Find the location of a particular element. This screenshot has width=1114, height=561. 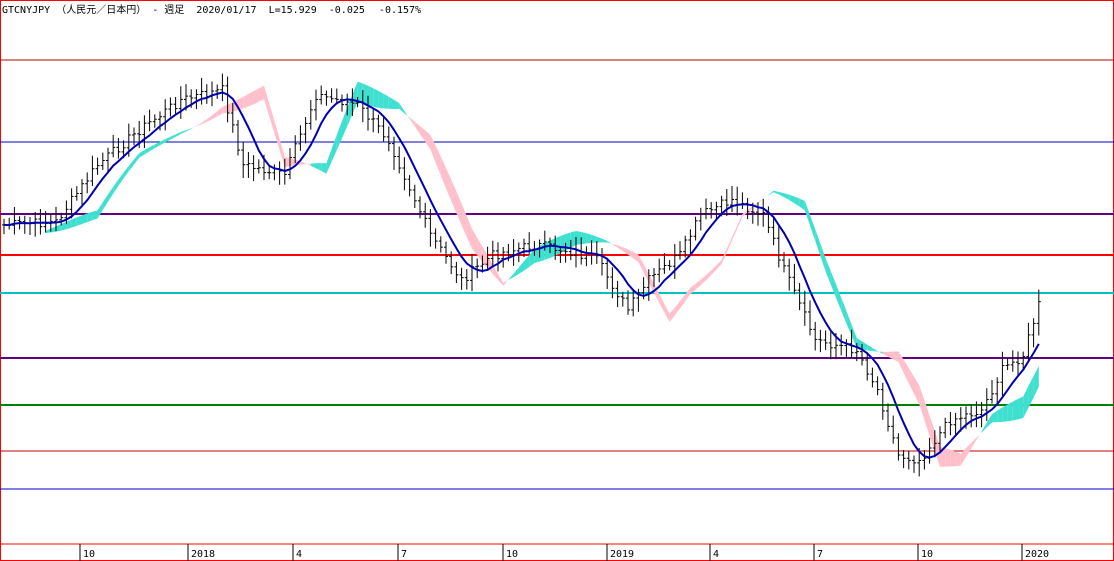

price-change-pct: -0.157% is located at coordinates (400, 10).